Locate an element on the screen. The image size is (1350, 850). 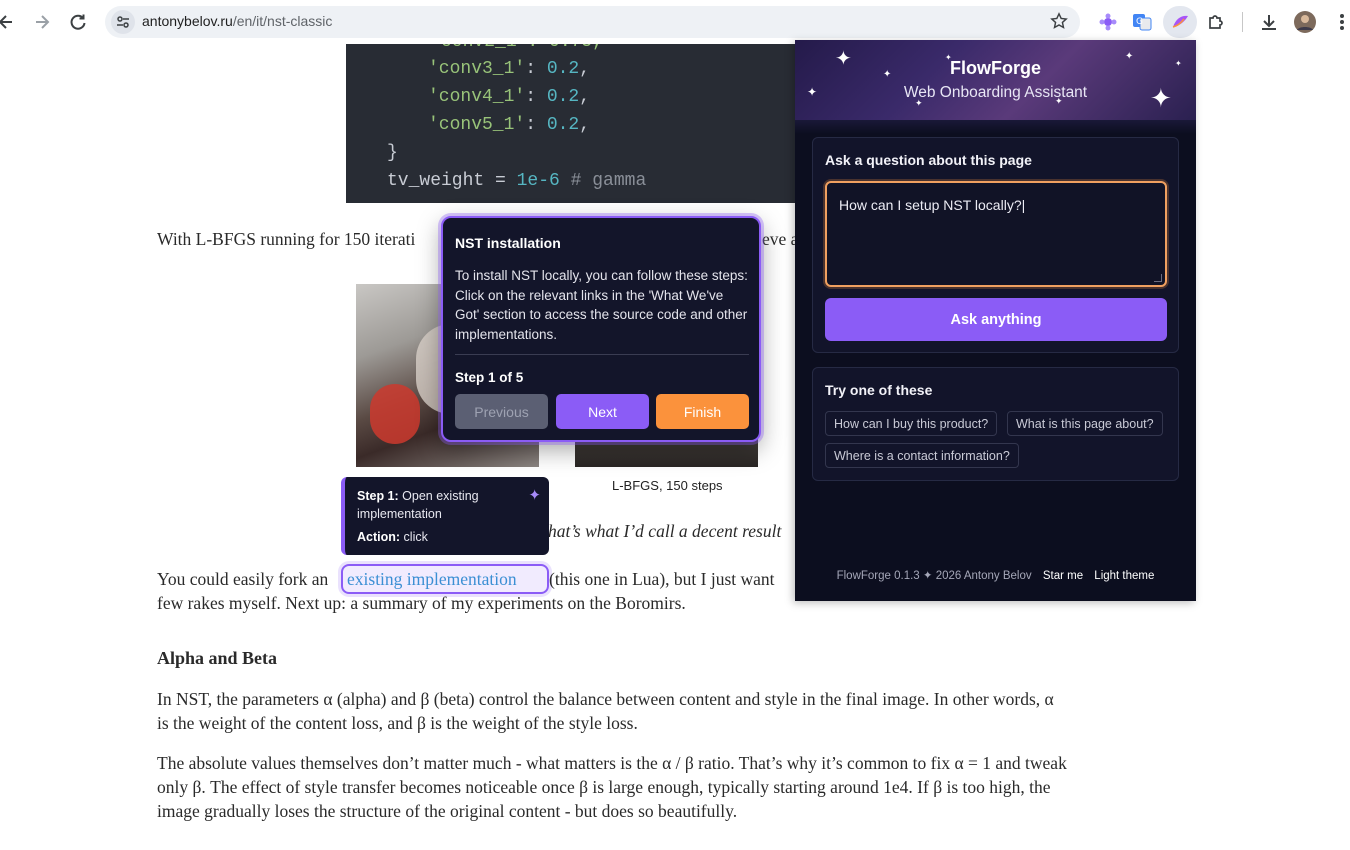
popover-divider is located at coordinates (602, 354).